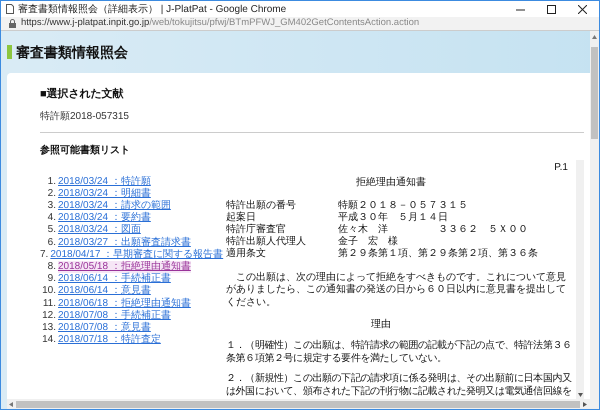  What do you see at coordinates (580, 279) in the screenshot?
I see `inner-scrollbar` at bounding box center [580, 279].